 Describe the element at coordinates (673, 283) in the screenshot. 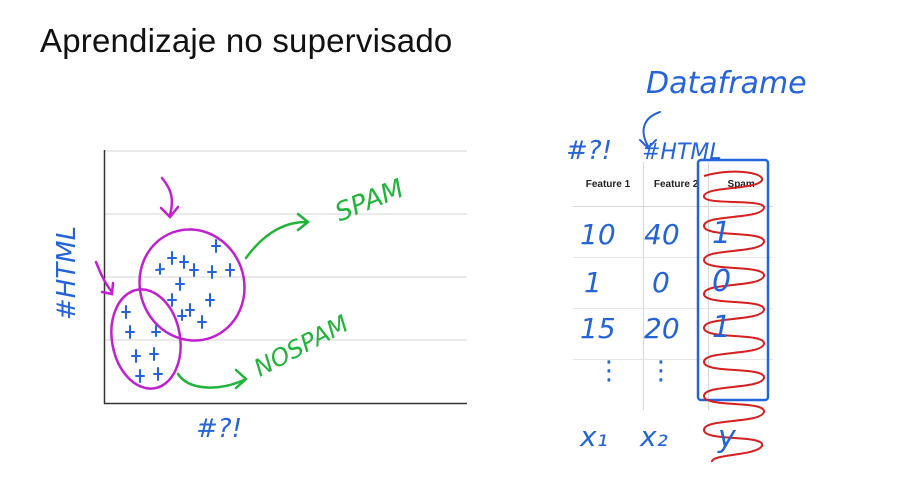

I see `table-row` at that location.